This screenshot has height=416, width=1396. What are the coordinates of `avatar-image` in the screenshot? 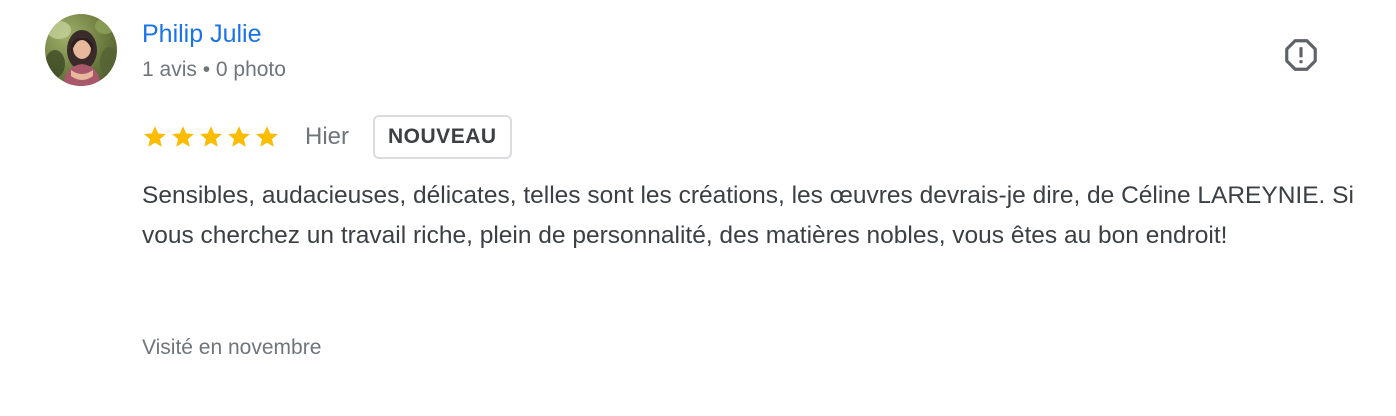 It's located at (81, 50).